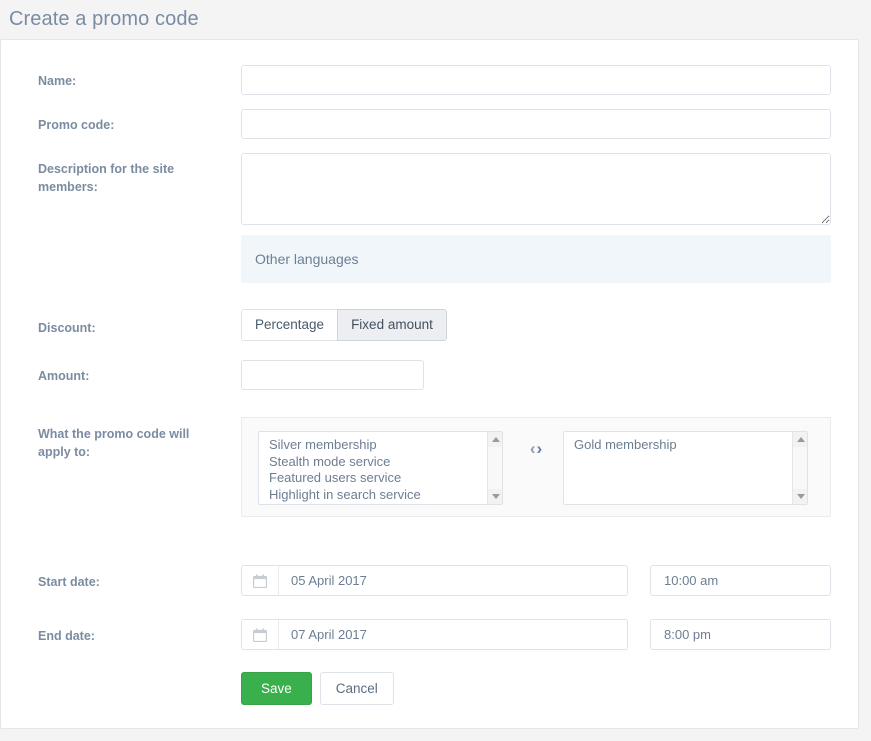  I want to click on amount-input, so click(332, 375).